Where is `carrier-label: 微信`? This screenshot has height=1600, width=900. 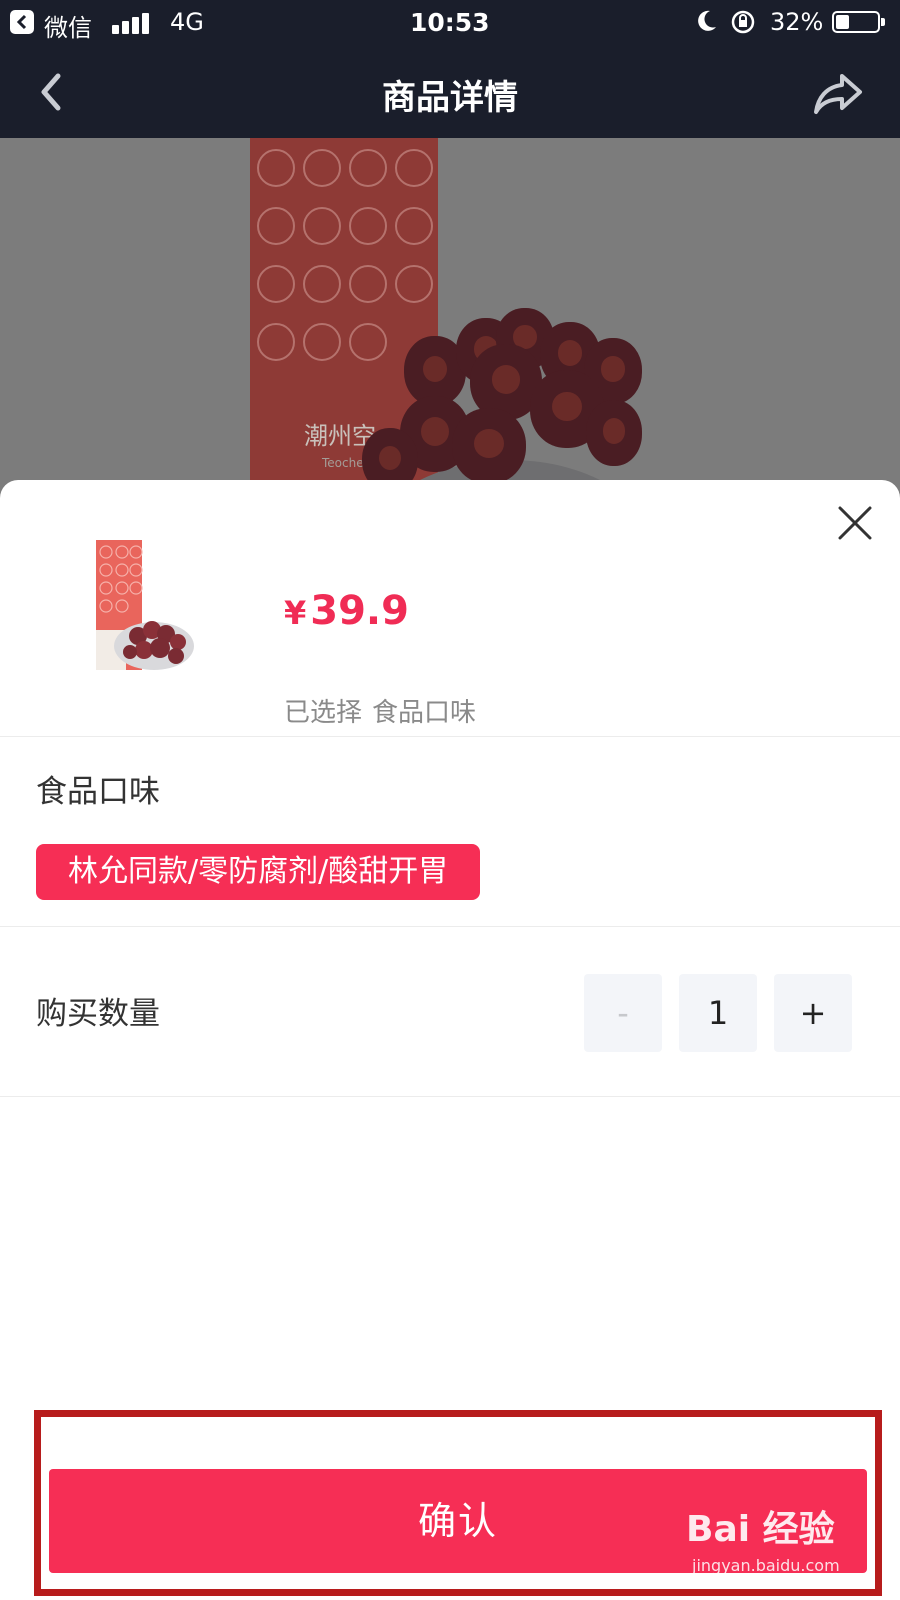
carrier-label: 微信 is located at coordinates (68, 28).